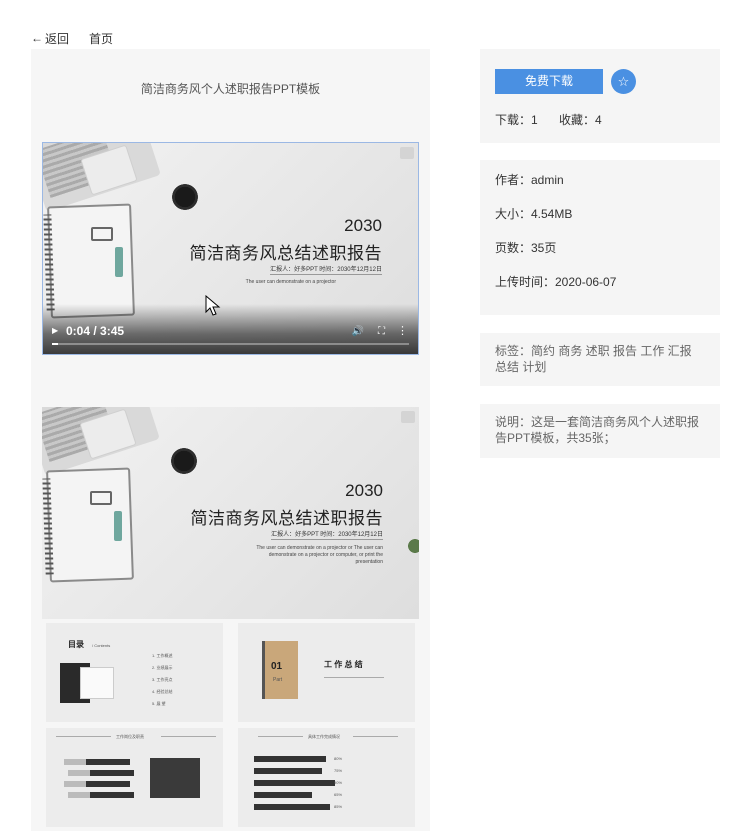 The image size is (753, 831). What do you see at coordinates (556, 282) in the screenshot?
I see `upload-time-info: 上传时间：2020-06-07` at bounding box center [556, 282].